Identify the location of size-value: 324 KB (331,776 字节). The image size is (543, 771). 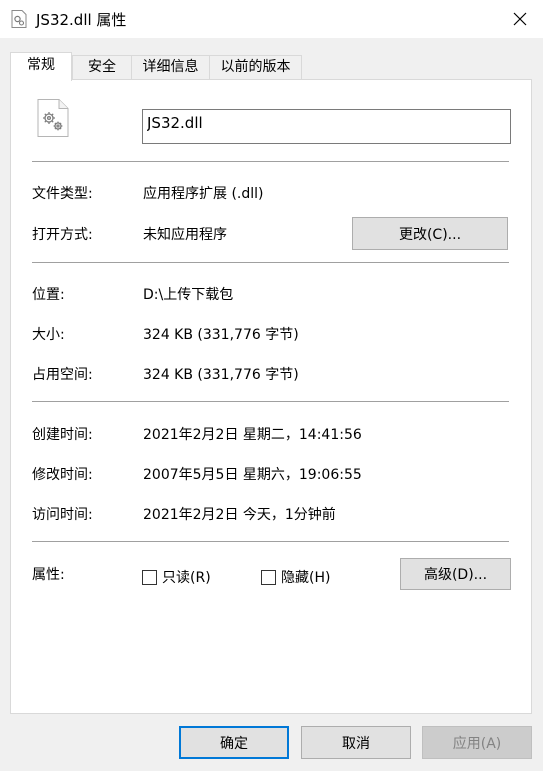
(221, 335).